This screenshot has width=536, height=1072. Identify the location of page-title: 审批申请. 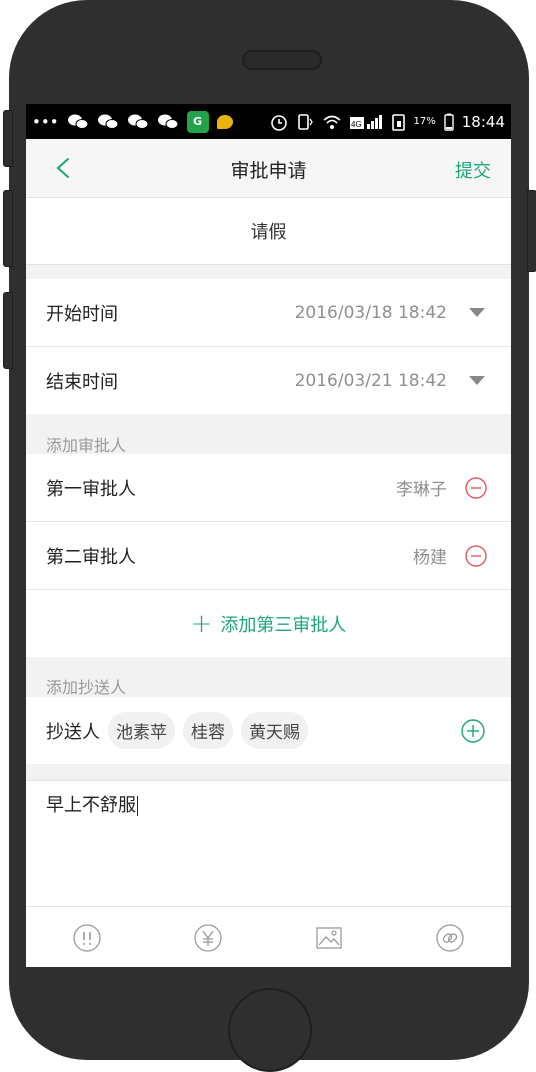
(268, 171).